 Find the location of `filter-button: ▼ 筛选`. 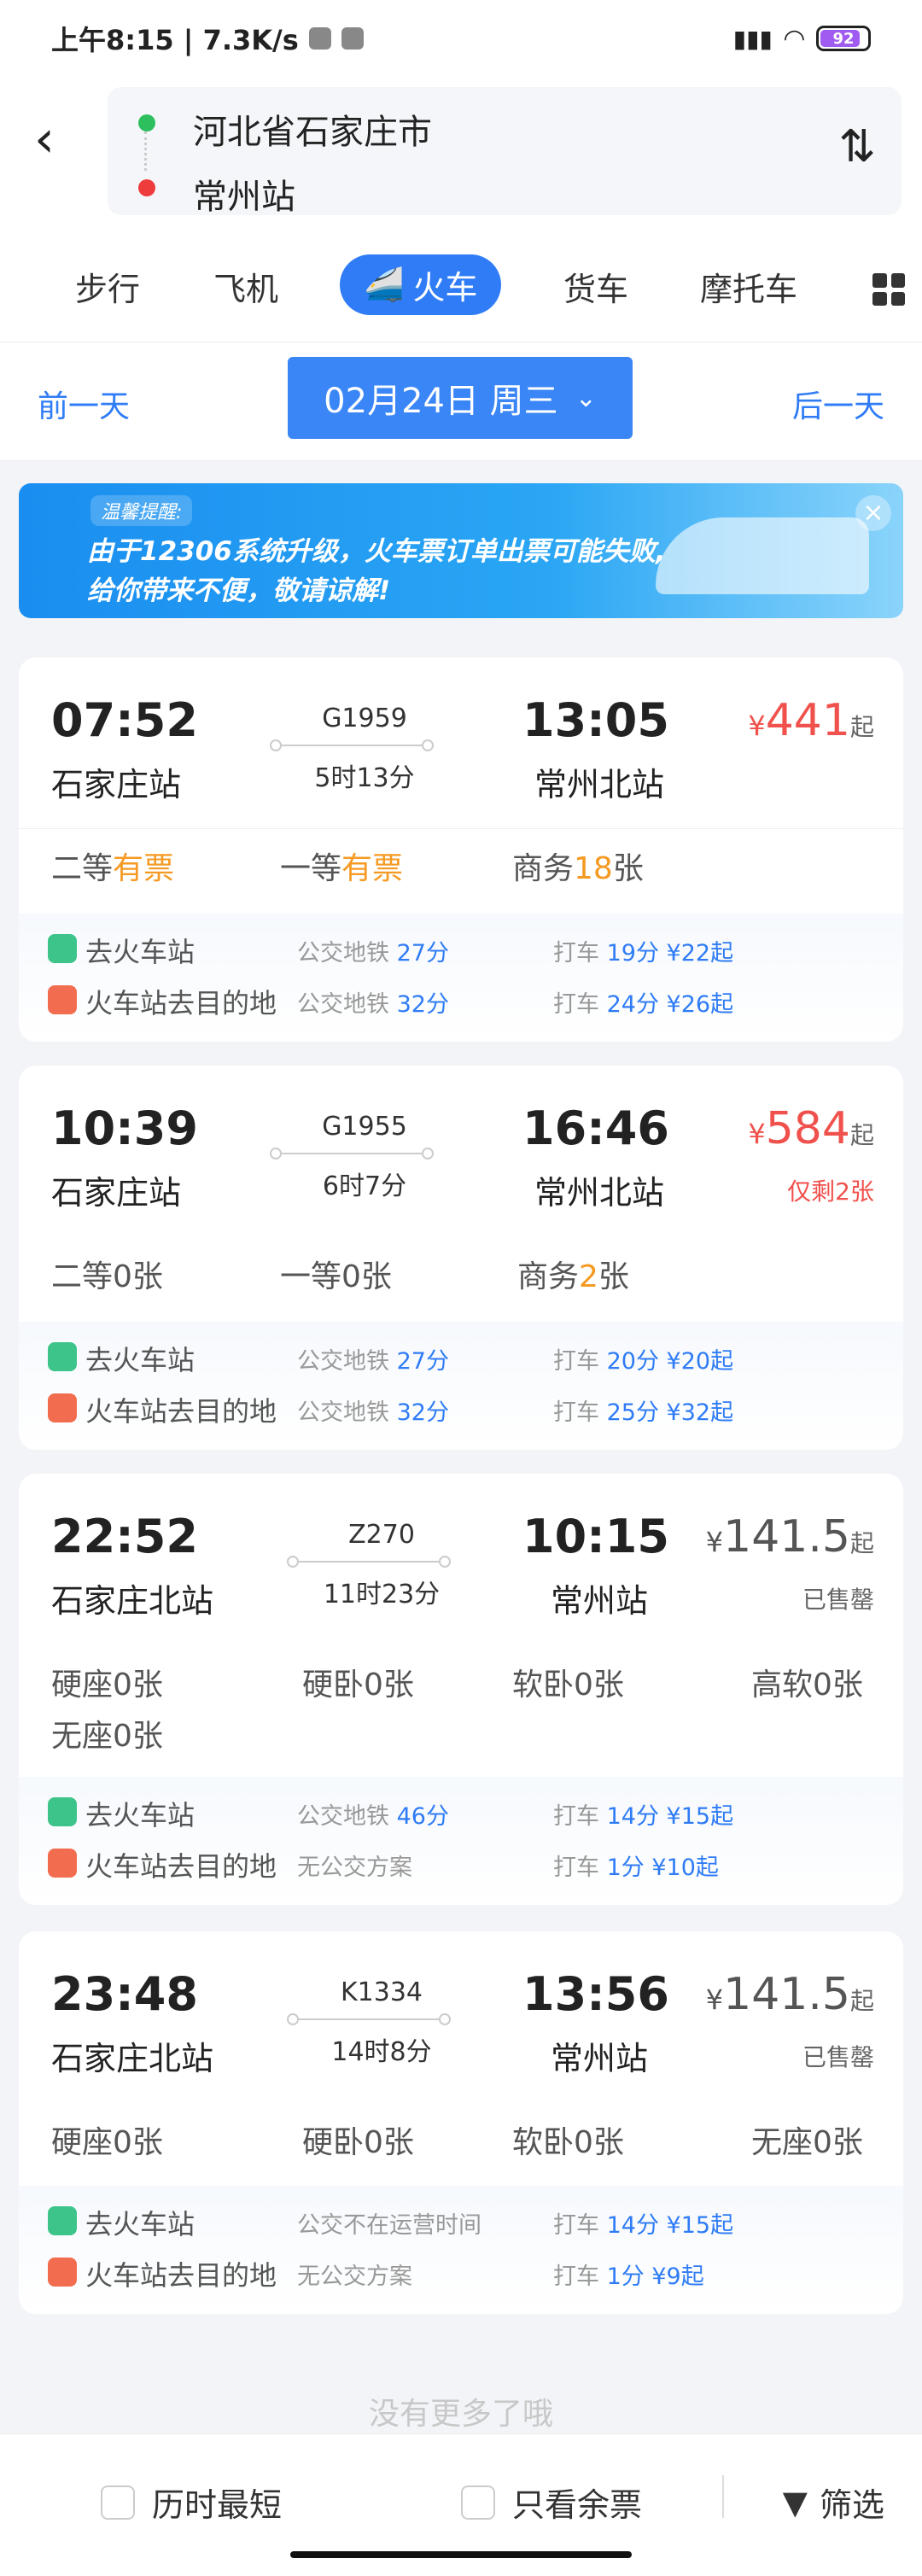

filter-button: ▼ 筛选 is located at coordinates (834, 2502).